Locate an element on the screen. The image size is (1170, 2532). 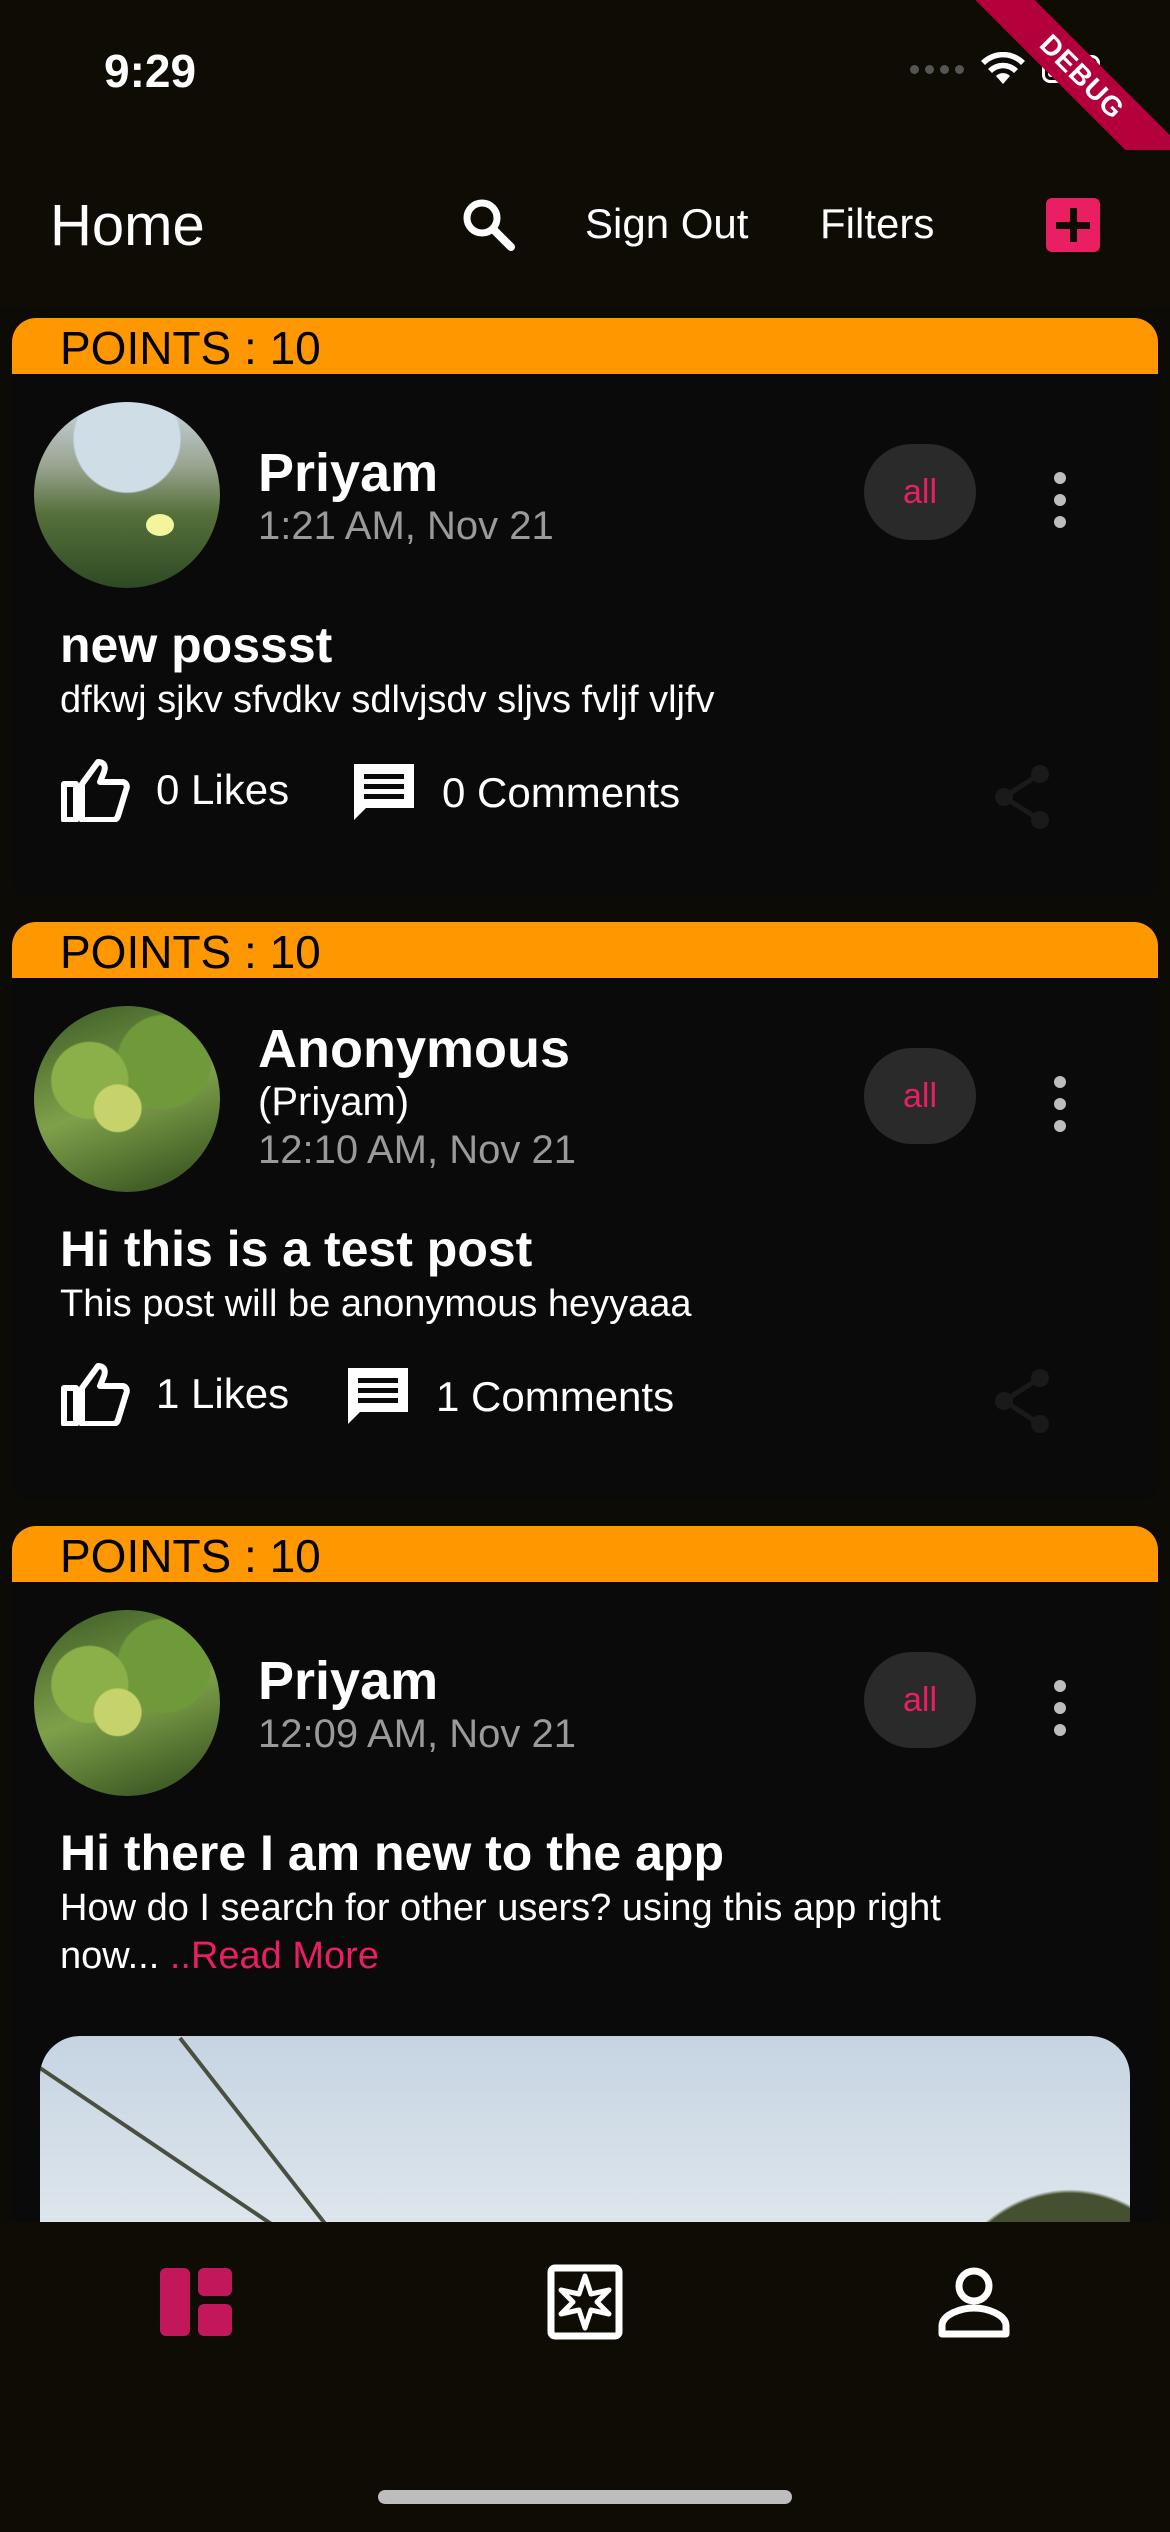
post-author: Anonymous is located at coordinates (414, 1049).